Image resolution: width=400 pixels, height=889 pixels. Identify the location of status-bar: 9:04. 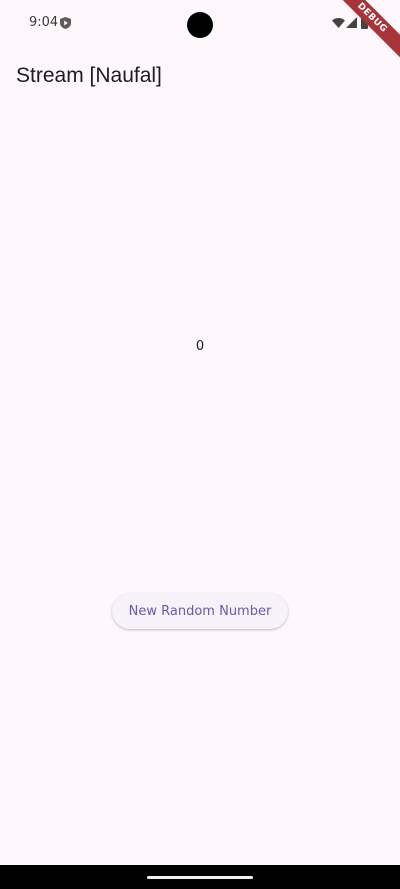
(200, 25).